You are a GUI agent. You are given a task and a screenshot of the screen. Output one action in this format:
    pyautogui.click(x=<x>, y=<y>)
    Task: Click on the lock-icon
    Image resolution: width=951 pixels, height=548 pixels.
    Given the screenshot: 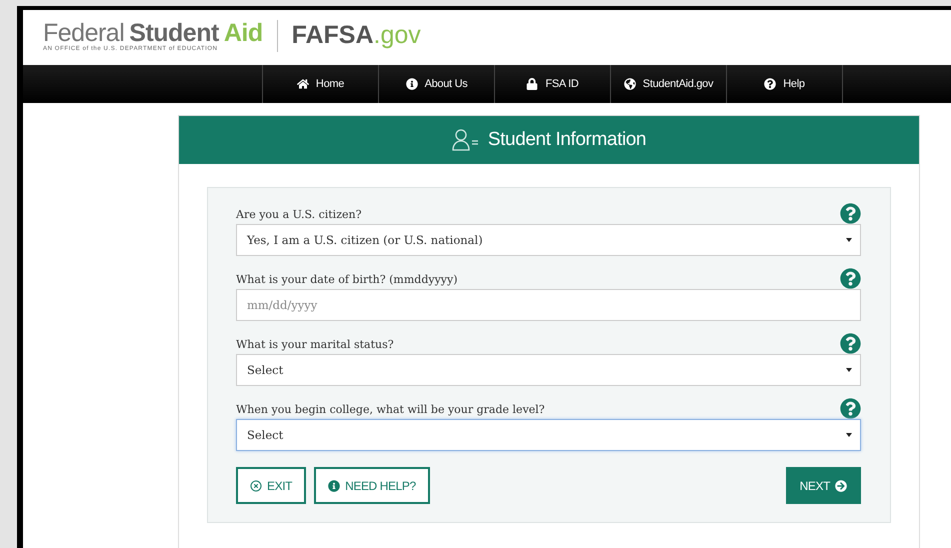 What is the action you would take?
    pyautogui.click(x=532, y=84)
    